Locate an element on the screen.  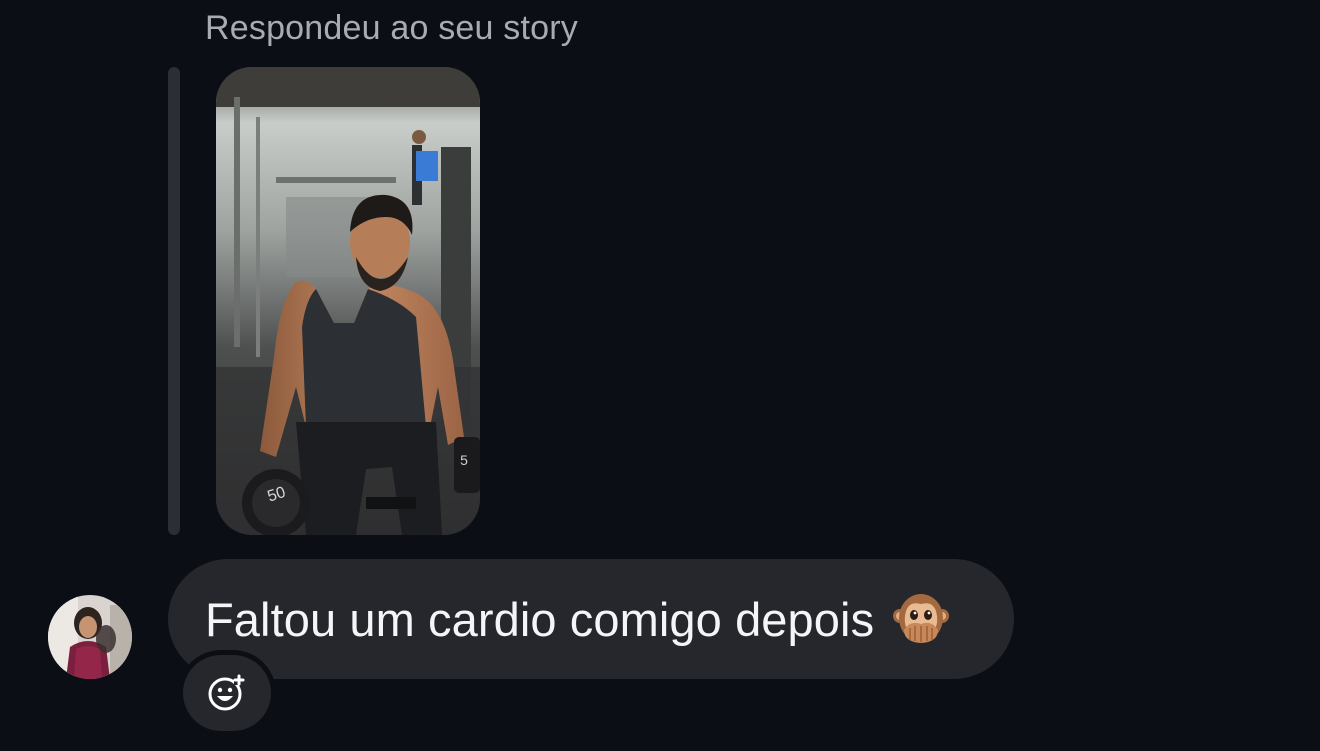
add-reaction-smiley-icon is located at coordinates (227, 693).